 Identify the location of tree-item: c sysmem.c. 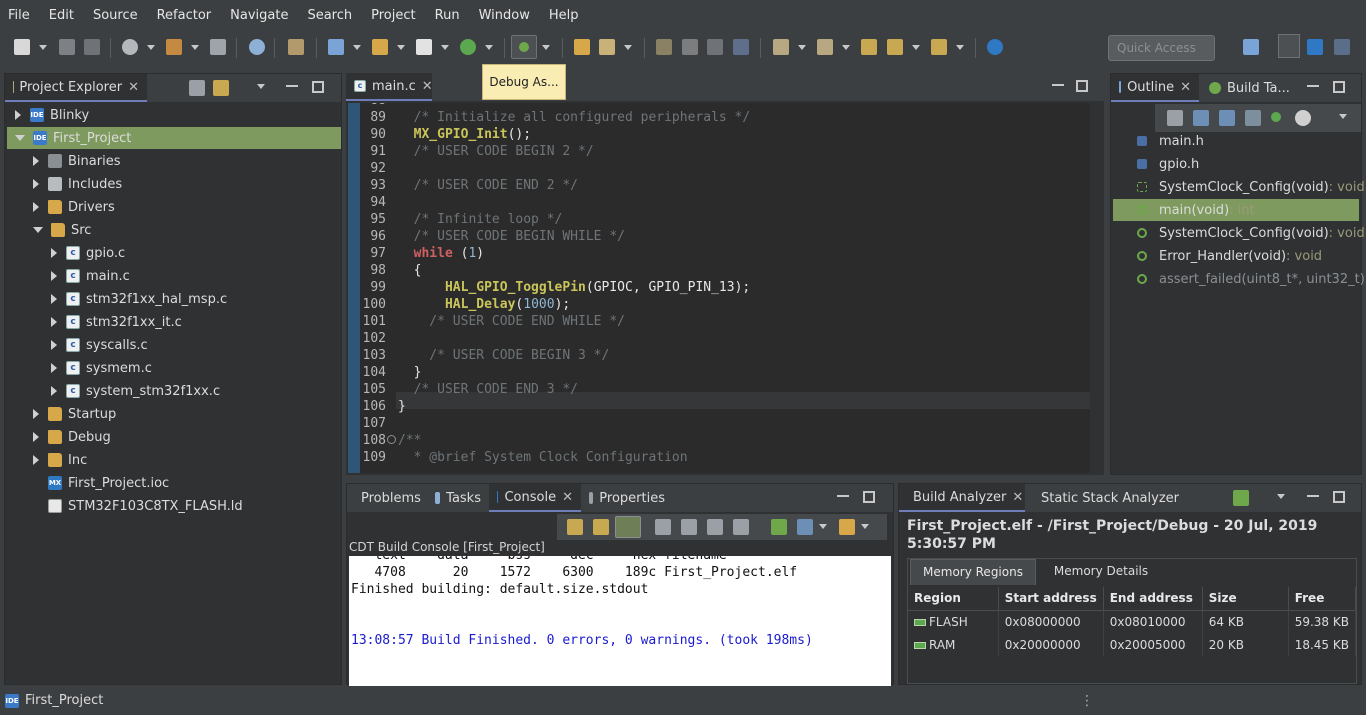
(174, 368).